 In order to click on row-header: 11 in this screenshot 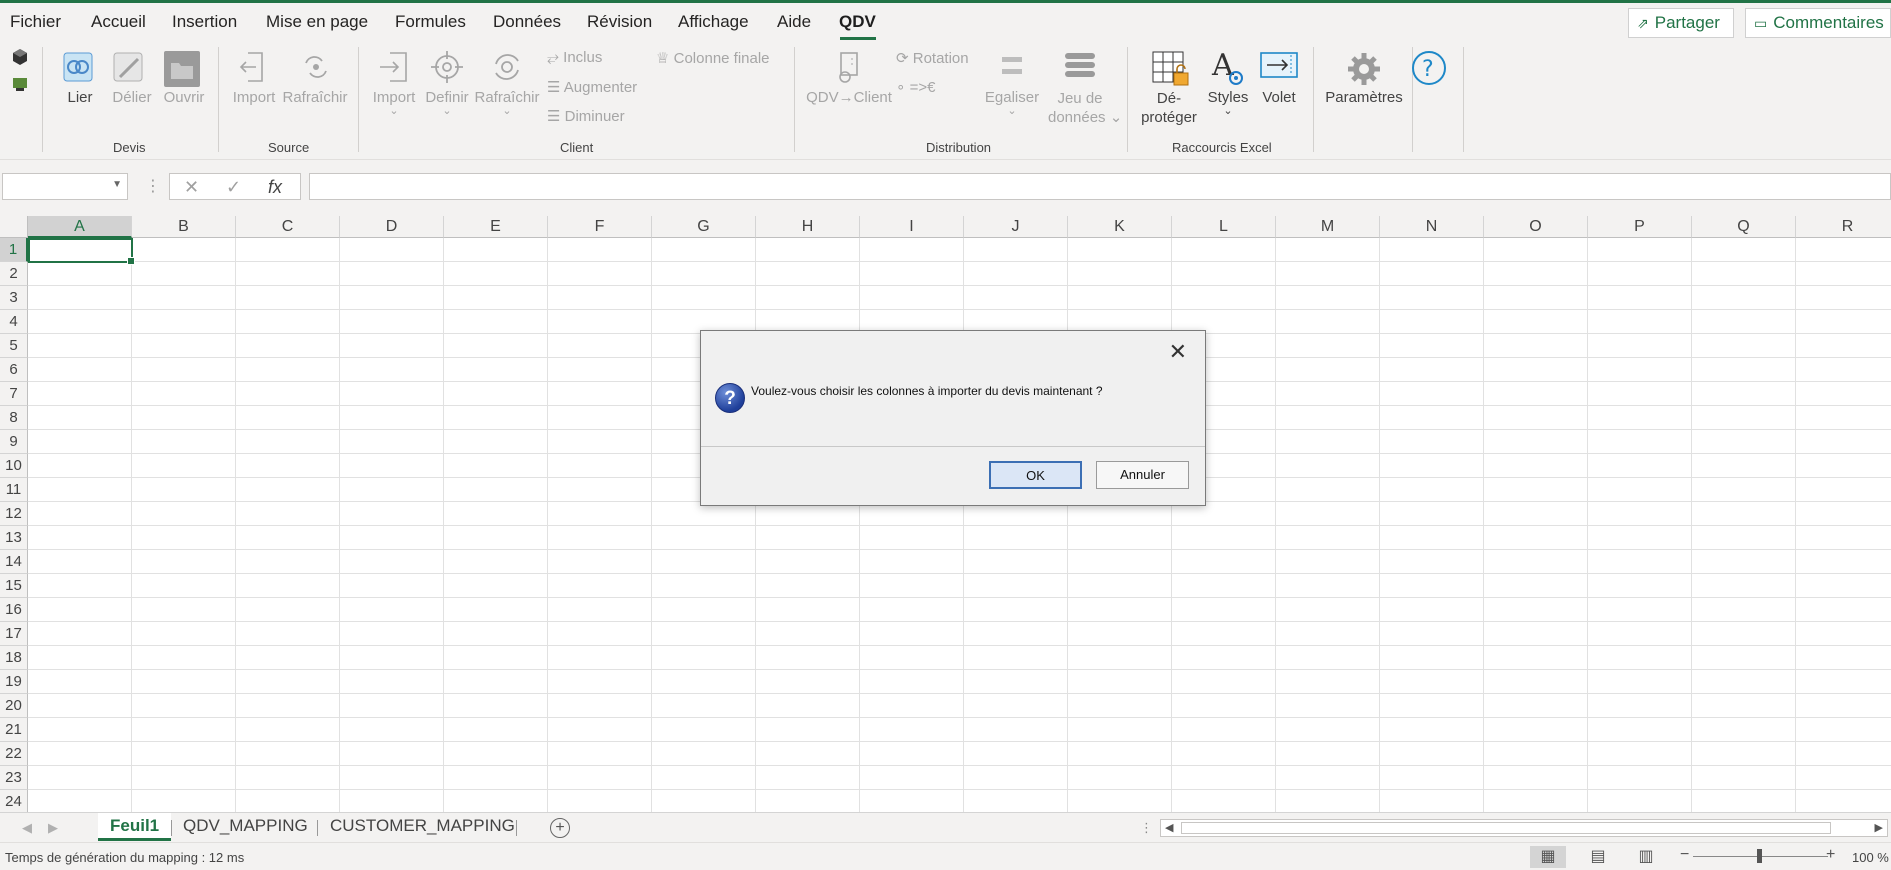, I will do `click(14, 490)`.